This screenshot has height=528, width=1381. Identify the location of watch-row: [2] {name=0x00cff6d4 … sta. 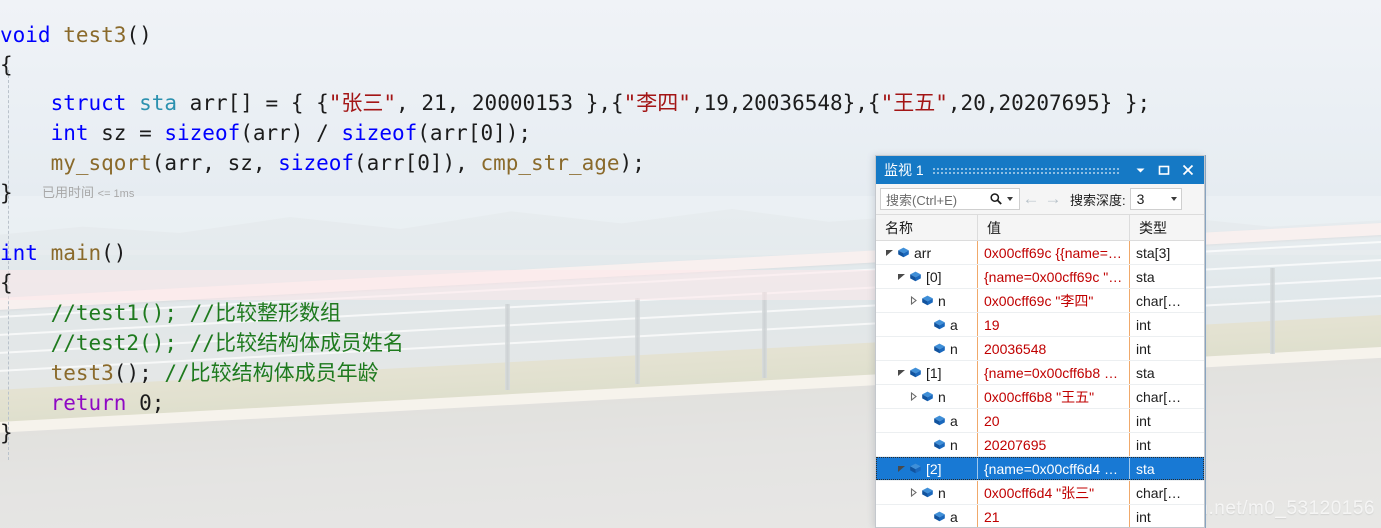
(1040, 469).